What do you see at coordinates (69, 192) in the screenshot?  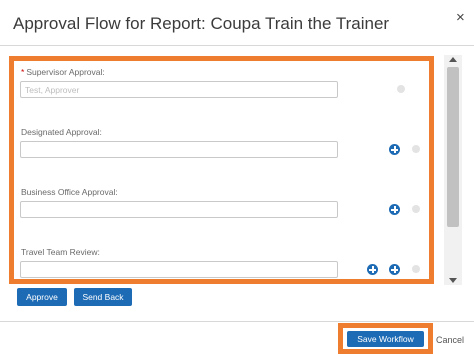 I see `business-office-approval-label: Business Office Approval:` at bounding box center [69, 192].